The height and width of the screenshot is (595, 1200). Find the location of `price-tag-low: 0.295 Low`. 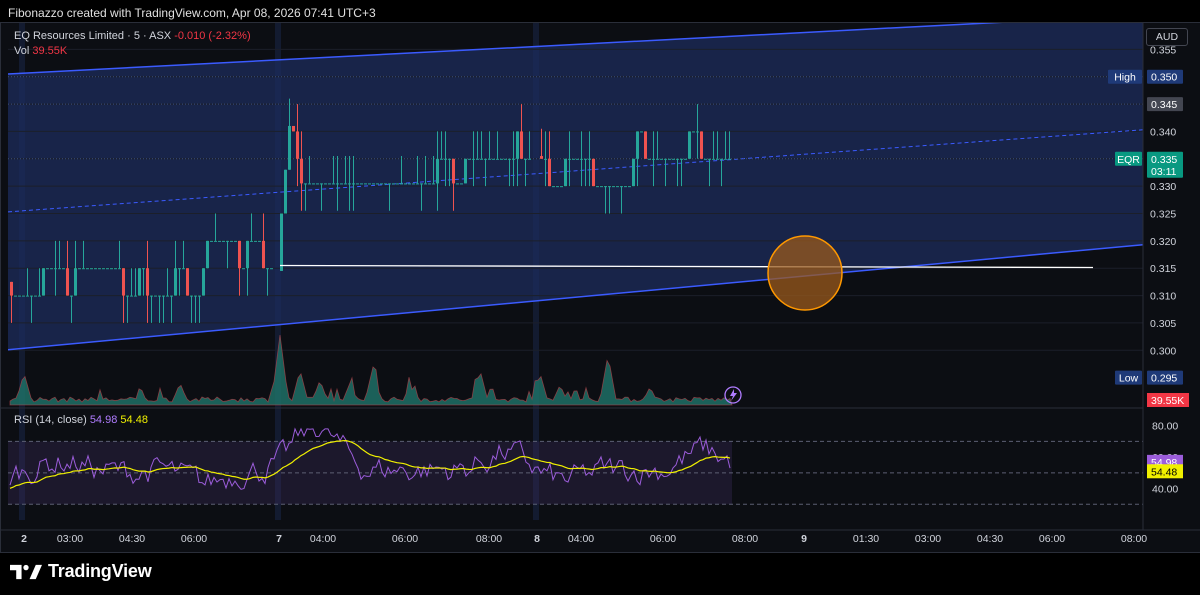

price-tag-low: 0.295 Low is located at coordinates (1149, 377).